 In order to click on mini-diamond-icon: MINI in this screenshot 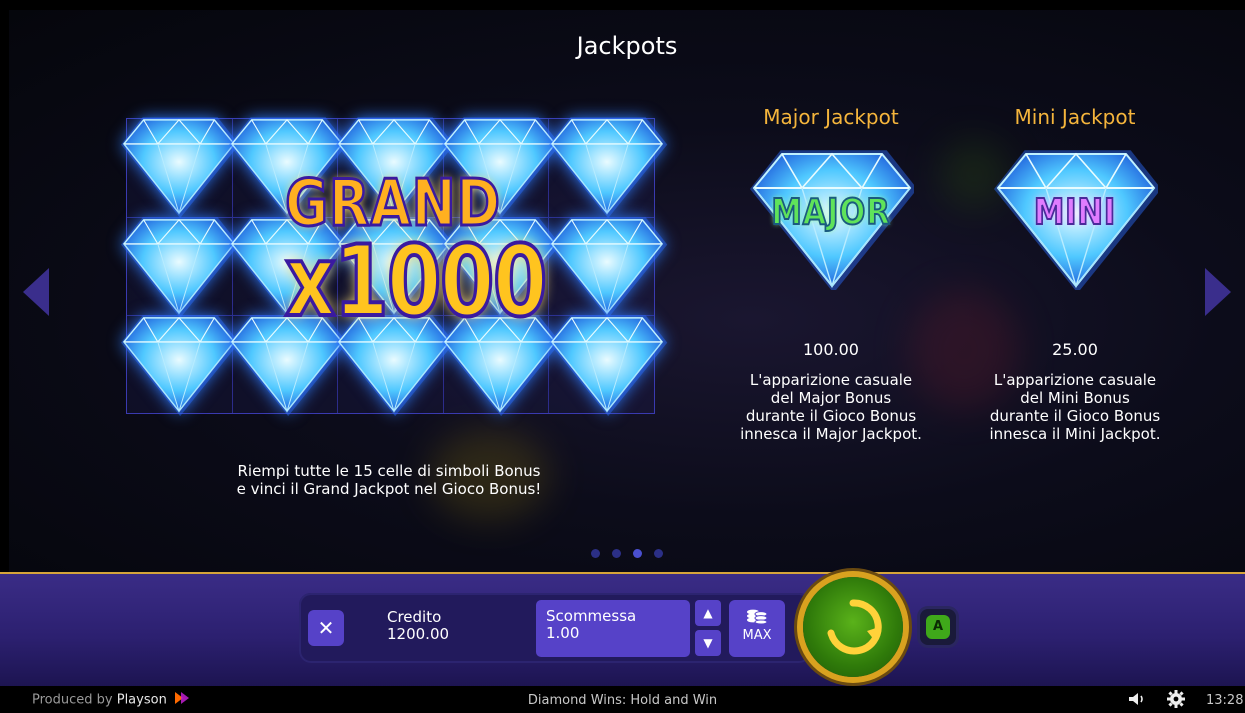, I will do `click(1075, 225)`.